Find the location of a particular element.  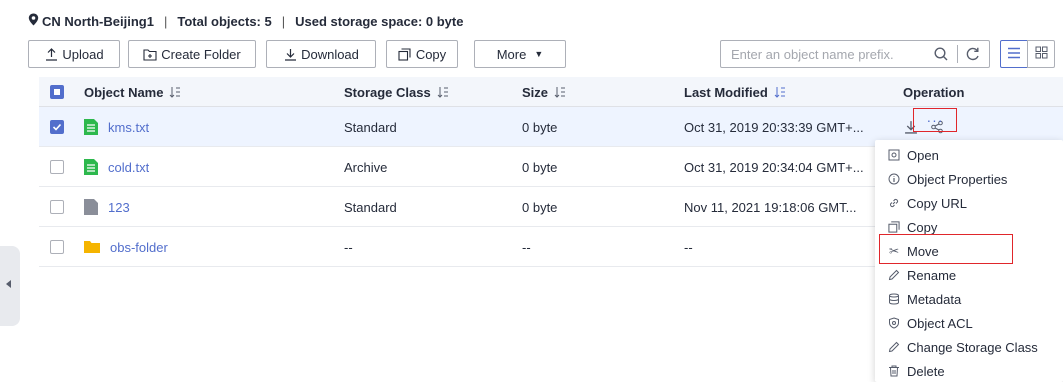

grid-view-button is located at coordinates (1041, 54).